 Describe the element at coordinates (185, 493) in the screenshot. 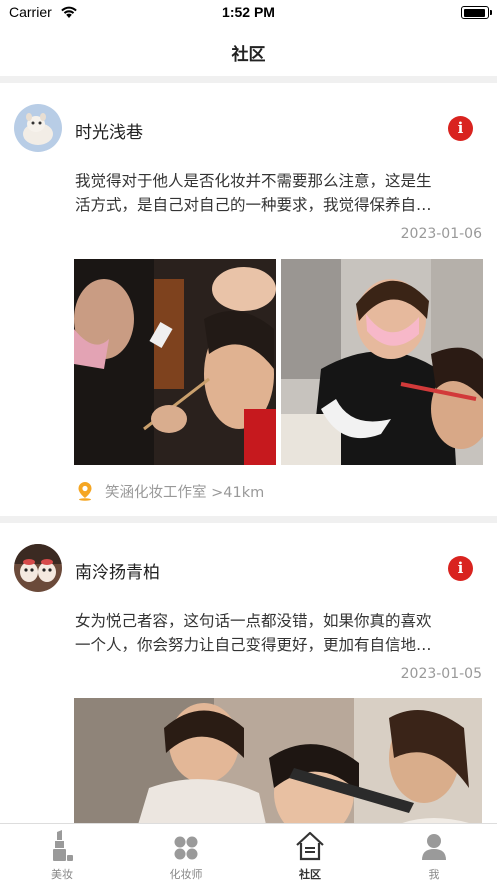

I see `location-text: 笑涵化妆工作室 >41km` at that location.